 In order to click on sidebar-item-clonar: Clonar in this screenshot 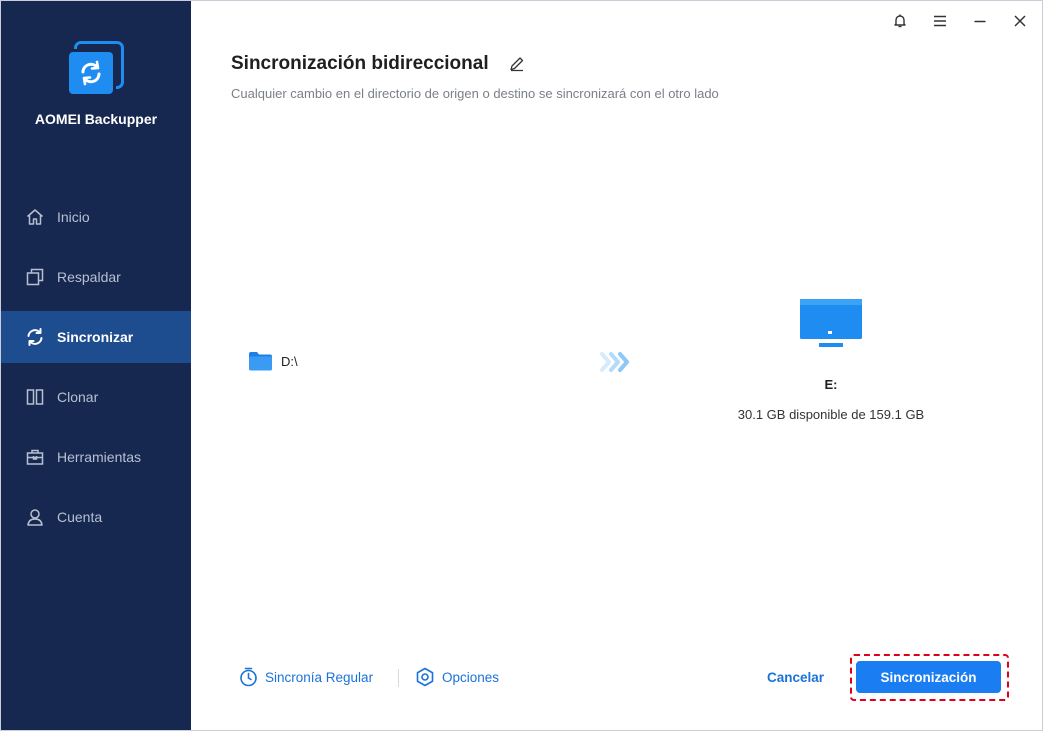, I will do `click(96, 397)`.